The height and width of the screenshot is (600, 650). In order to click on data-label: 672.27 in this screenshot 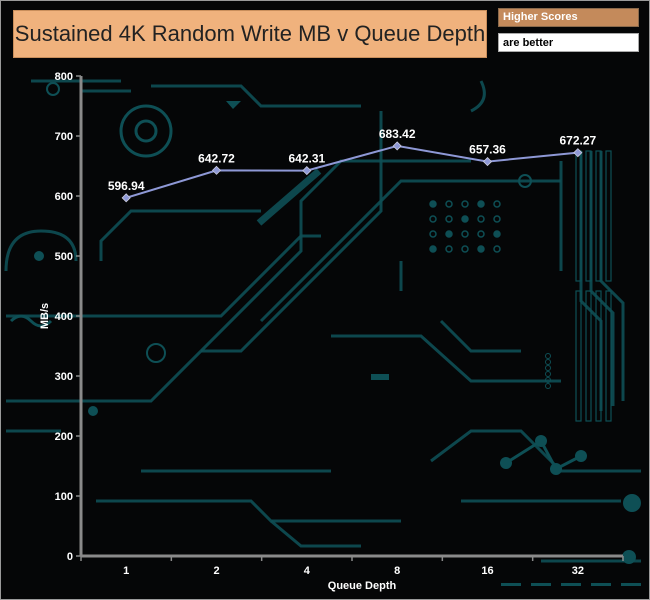, I will do `click(577, 141)`.